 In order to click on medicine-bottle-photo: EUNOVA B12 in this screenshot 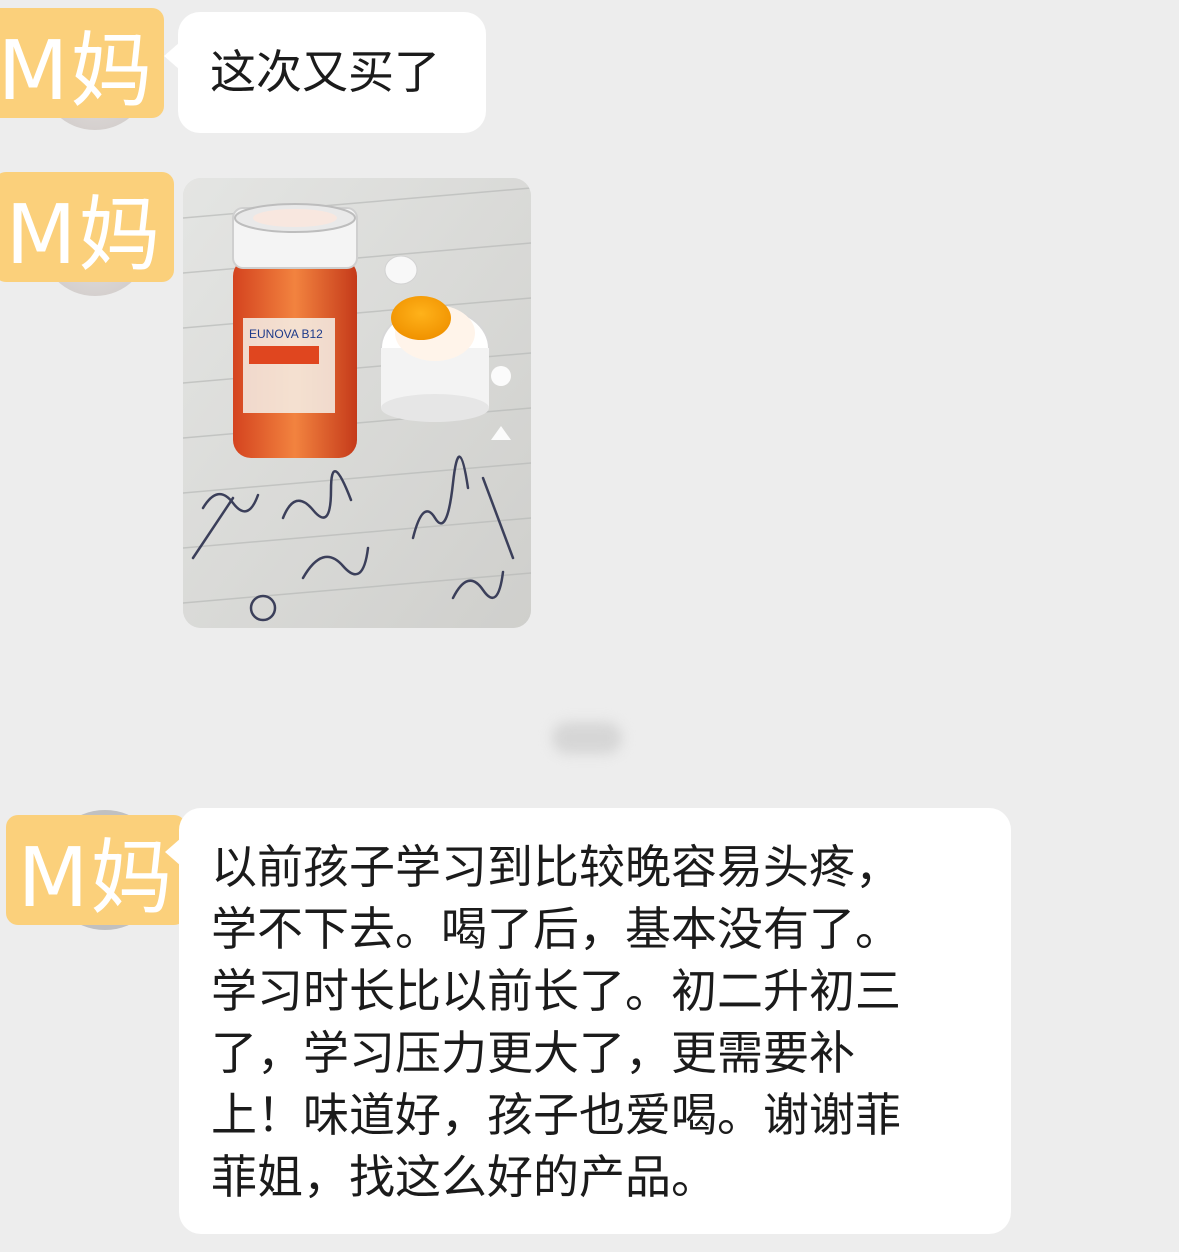, I will do `click(357, 403)`.